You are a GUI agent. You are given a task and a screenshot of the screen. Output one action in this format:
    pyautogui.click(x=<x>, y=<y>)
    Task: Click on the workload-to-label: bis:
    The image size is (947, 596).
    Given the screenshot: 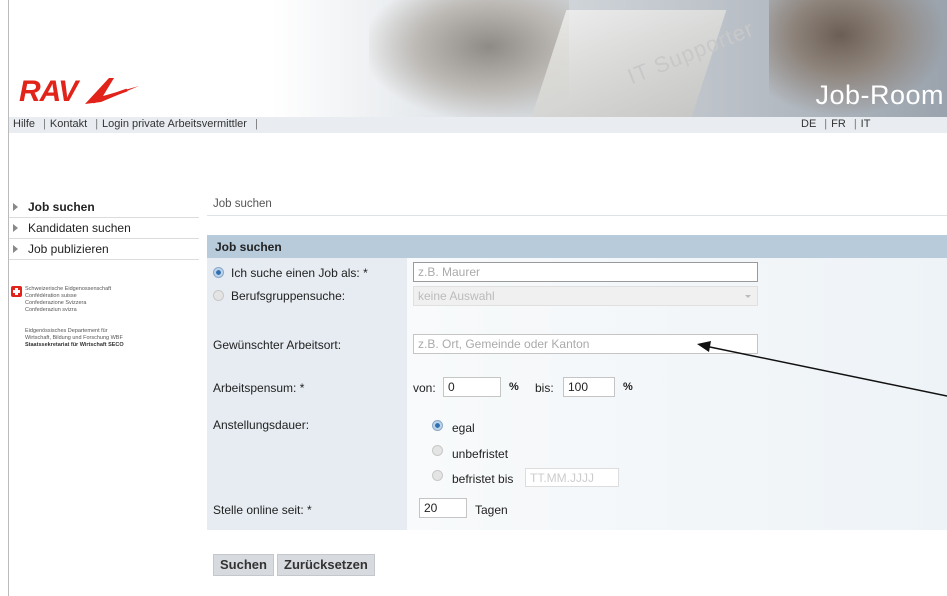 What is the action you would take?
    pyautogui.click(x=544, y=388)
    